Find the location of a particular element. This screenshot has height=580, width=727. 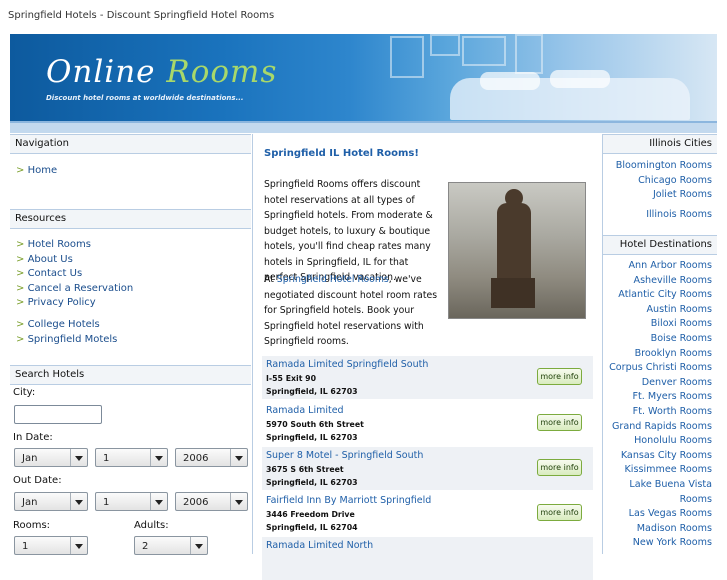

hotel-city: Springfield, IL 62704 is located at coordinates (312, 527).